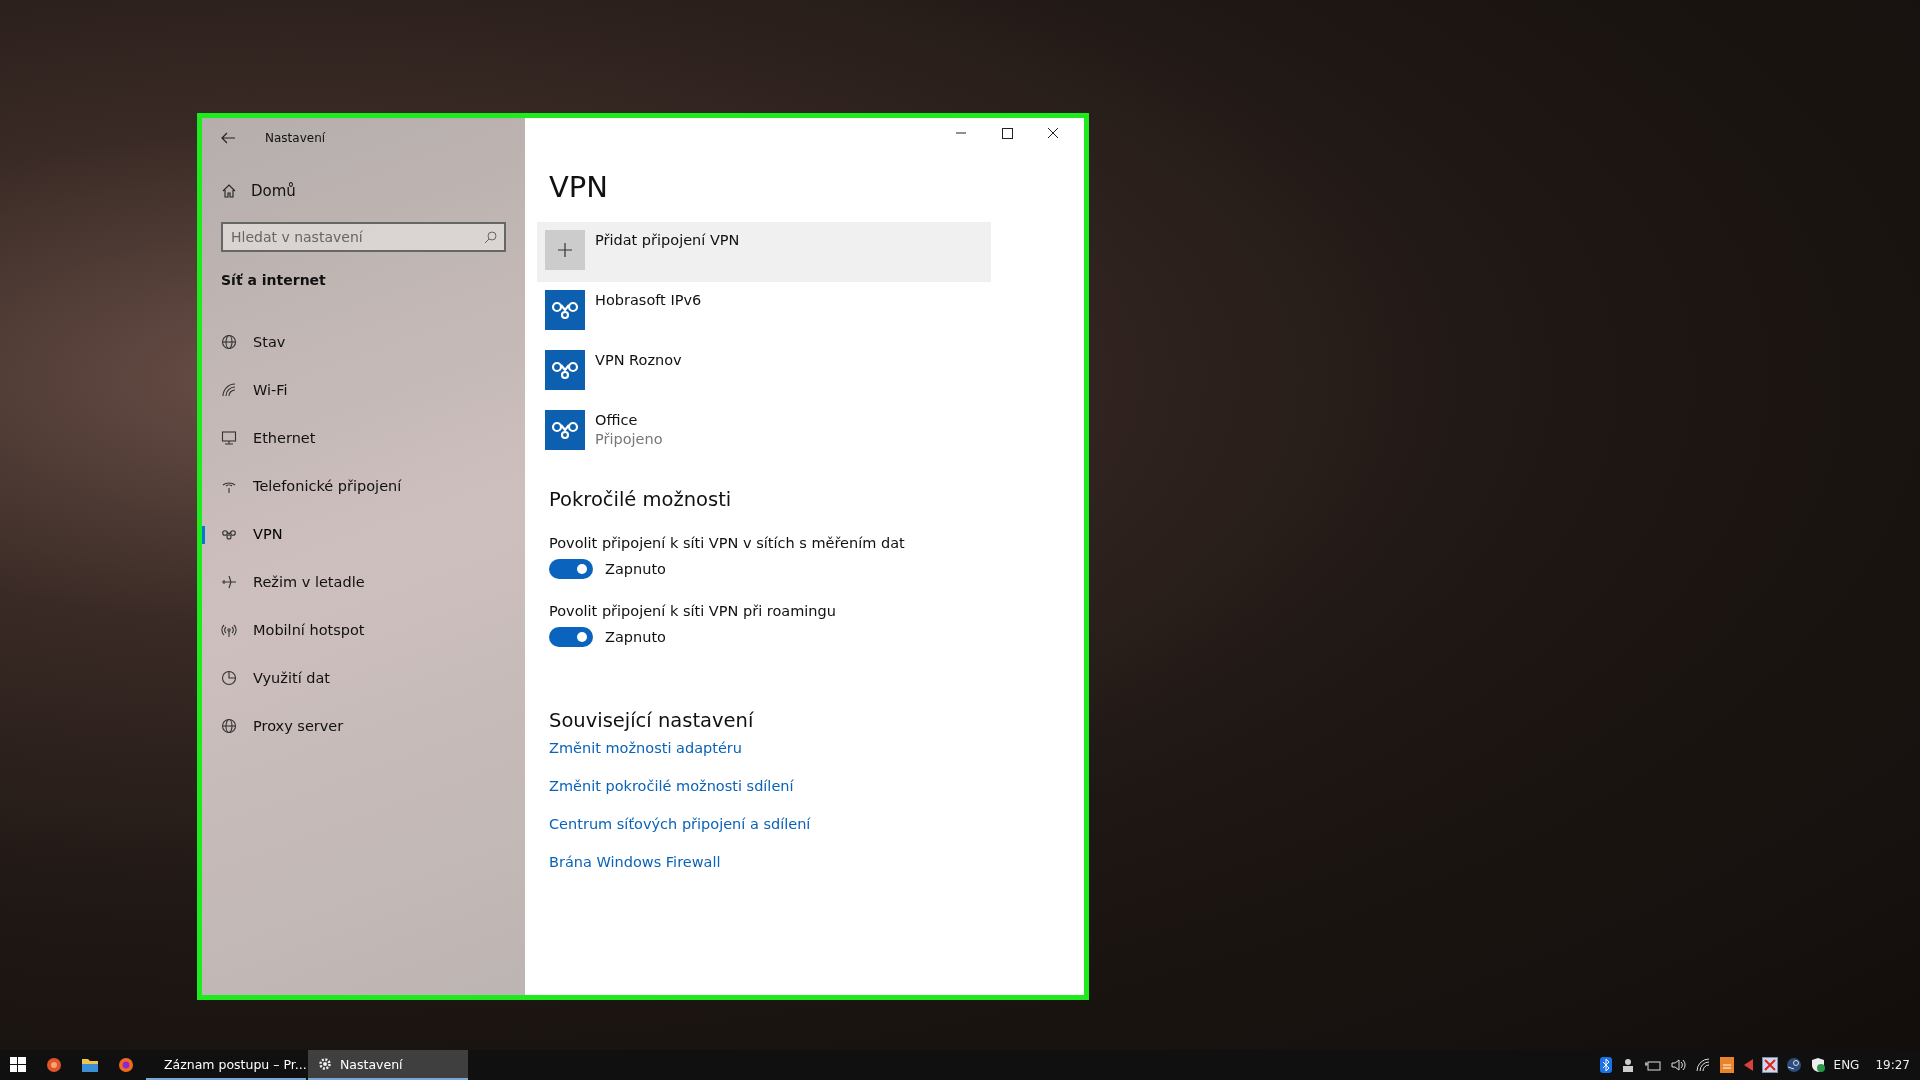 The width and height of the screenshot is (1920, 1080). Describe the element at coordinates (295, 138) in the screenshot. I see `window-title: Nastavení` at that location.